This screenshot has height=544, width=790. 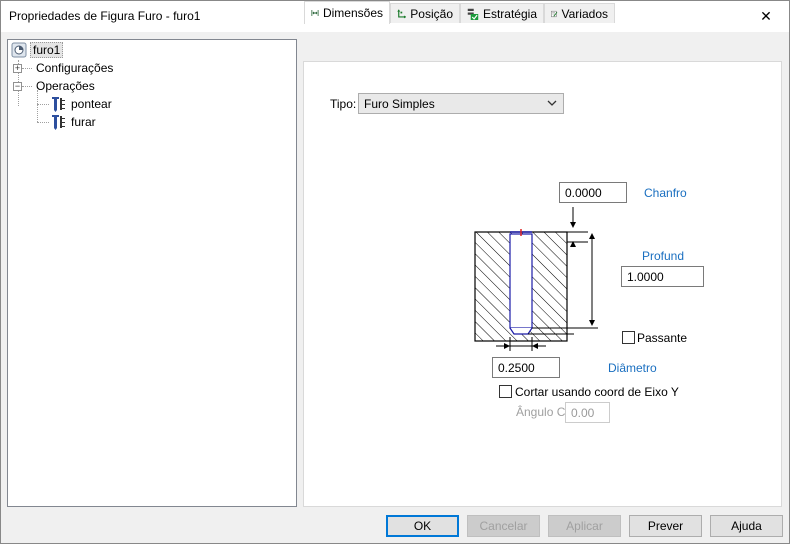 What do you see at coordinates (105, 16) in the screenshot?
I see `window-title: Propriedades de Figura Furo - furo1` at bounding box center [105, 16].